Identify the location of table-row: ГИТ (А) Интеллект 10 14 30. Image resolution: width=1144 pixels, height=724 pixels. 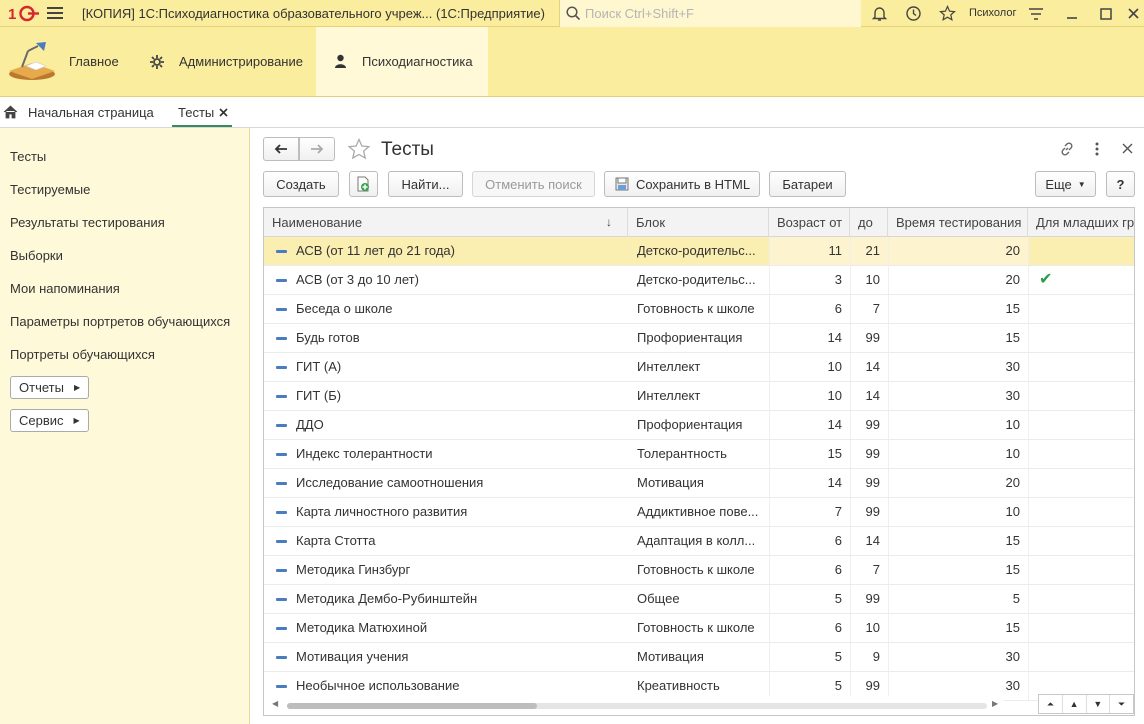
(699, 367).